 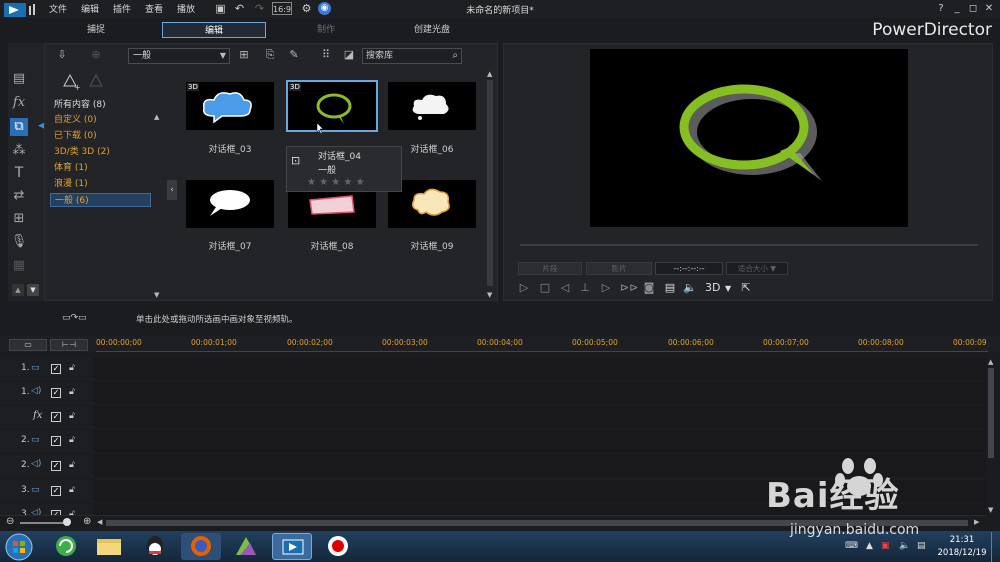 What do you see at coordinates (109, 546) in the screenshot?
I see `file-explorer-icon` at bounding box center [109, 546].